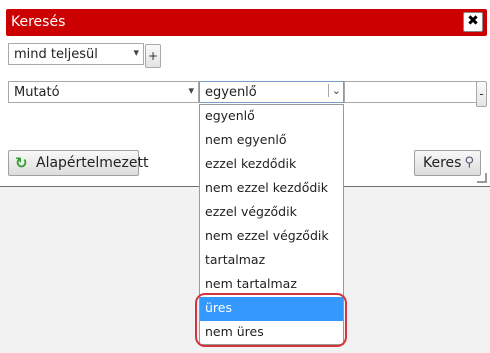 The image size is (490, 353). Describe the element at coordinates (334, 90) in the screenshot. I see `chevron-down-icon: ⌄` at that location.